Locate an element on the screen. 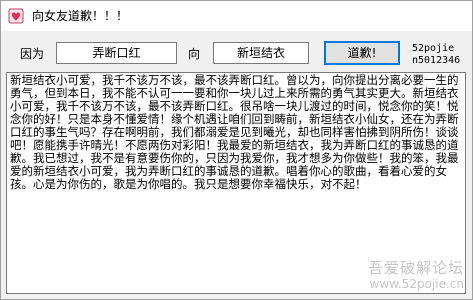 The width and height of the screenshot is (473, 300). watermark-line-1: 吾爱破解论坛 is located at coordinates (415, 268).